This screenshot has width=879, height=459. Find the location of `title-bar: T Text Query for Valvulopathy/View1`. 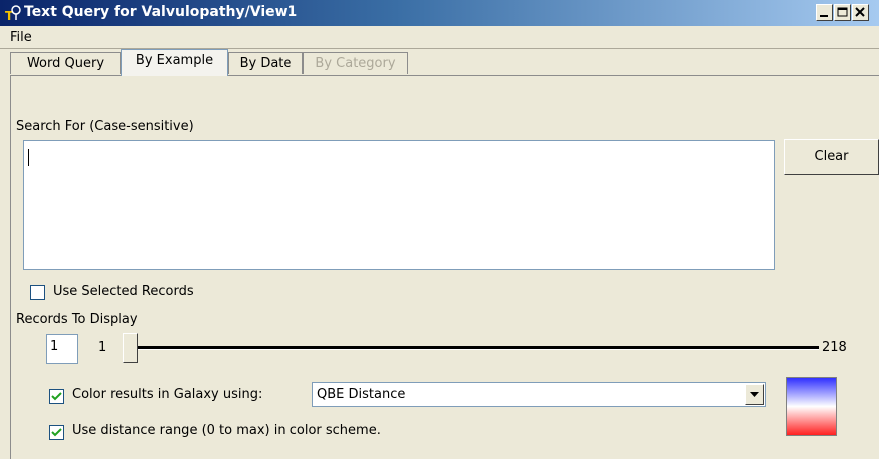

title-bar: T Text Query for Valvulopathy/View1 is located at coordinates (439, 13).